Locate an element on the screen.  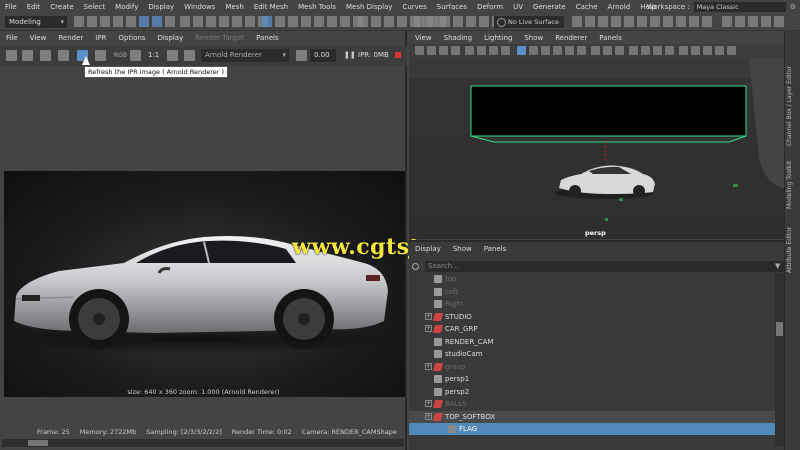
outliner-item: RENDER_CAM is located at coordinates (592, 342).